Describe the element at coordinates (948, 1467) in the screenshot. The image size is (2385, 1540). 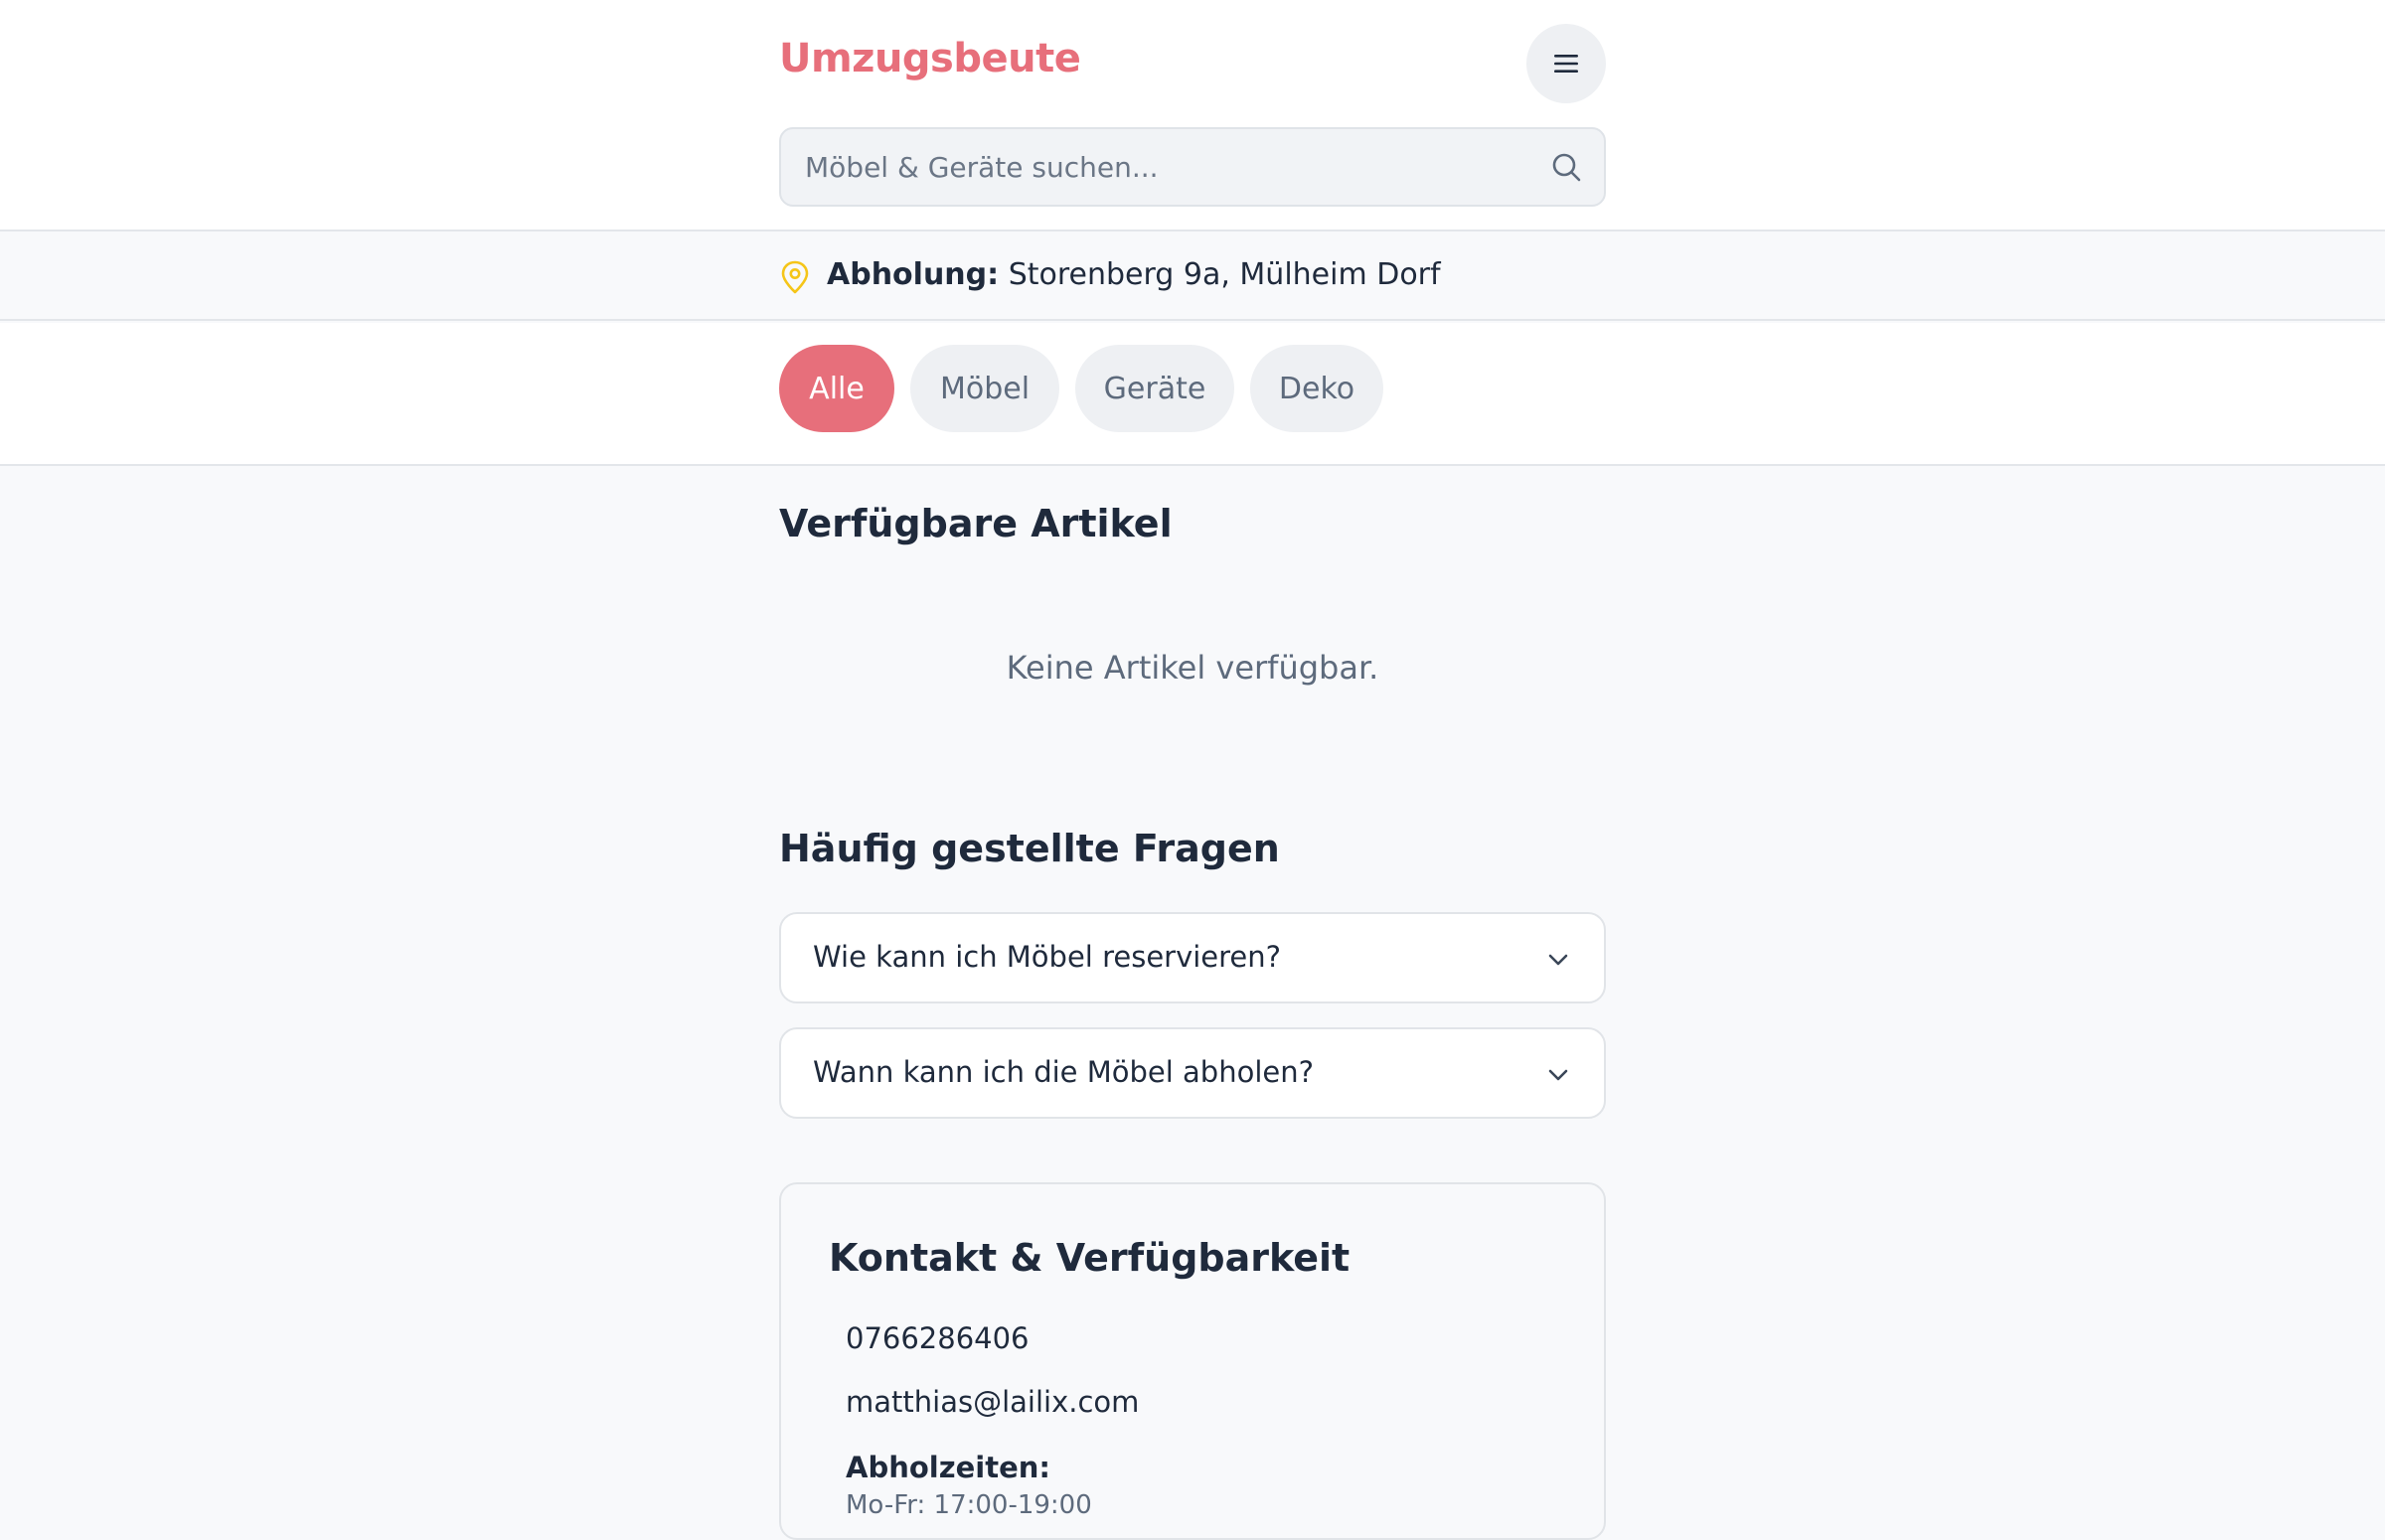
I see `pickup-hours-label: Abholzeiten:` at that location.